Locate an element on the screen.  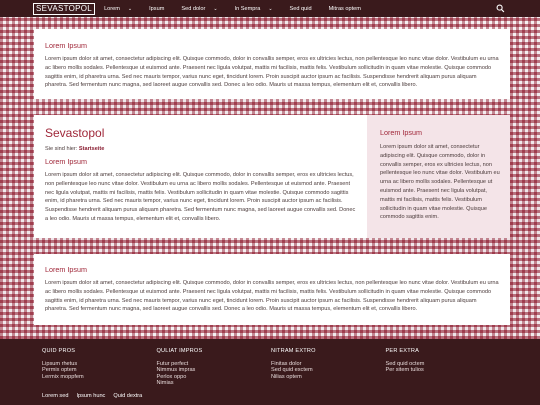
nav-item-label: In Sempra is located at coordinates (247, 8).